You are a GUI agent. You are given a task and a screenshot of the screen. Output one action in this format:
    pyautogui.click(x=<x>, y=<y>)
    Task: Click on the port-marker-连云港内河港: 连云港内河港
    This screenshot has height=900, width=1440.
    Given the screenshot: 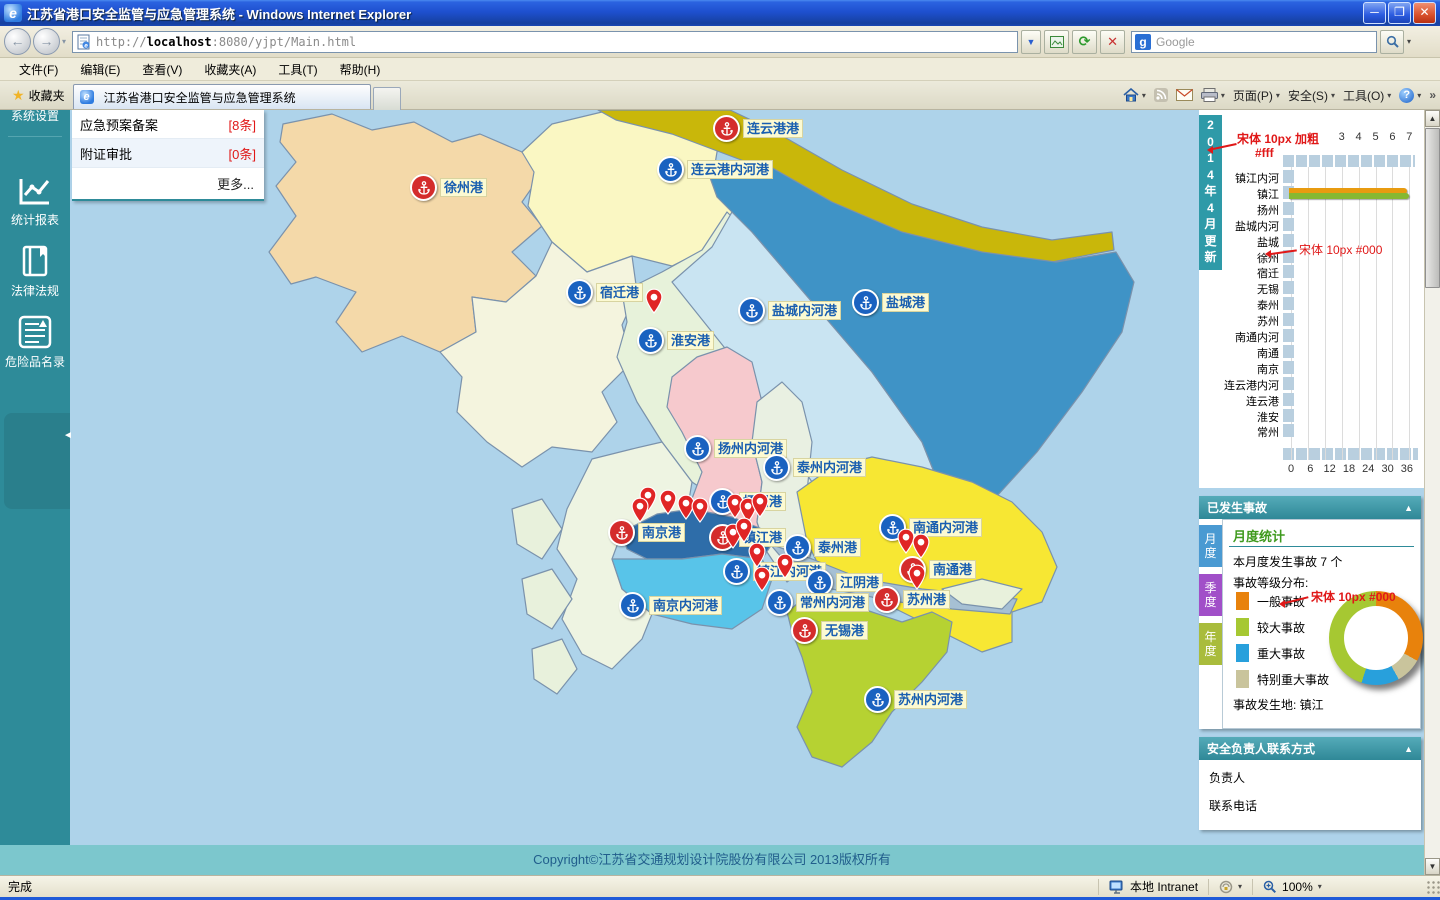 What is the action you would take?
    pyautogui.click(x=715, y=169)
    